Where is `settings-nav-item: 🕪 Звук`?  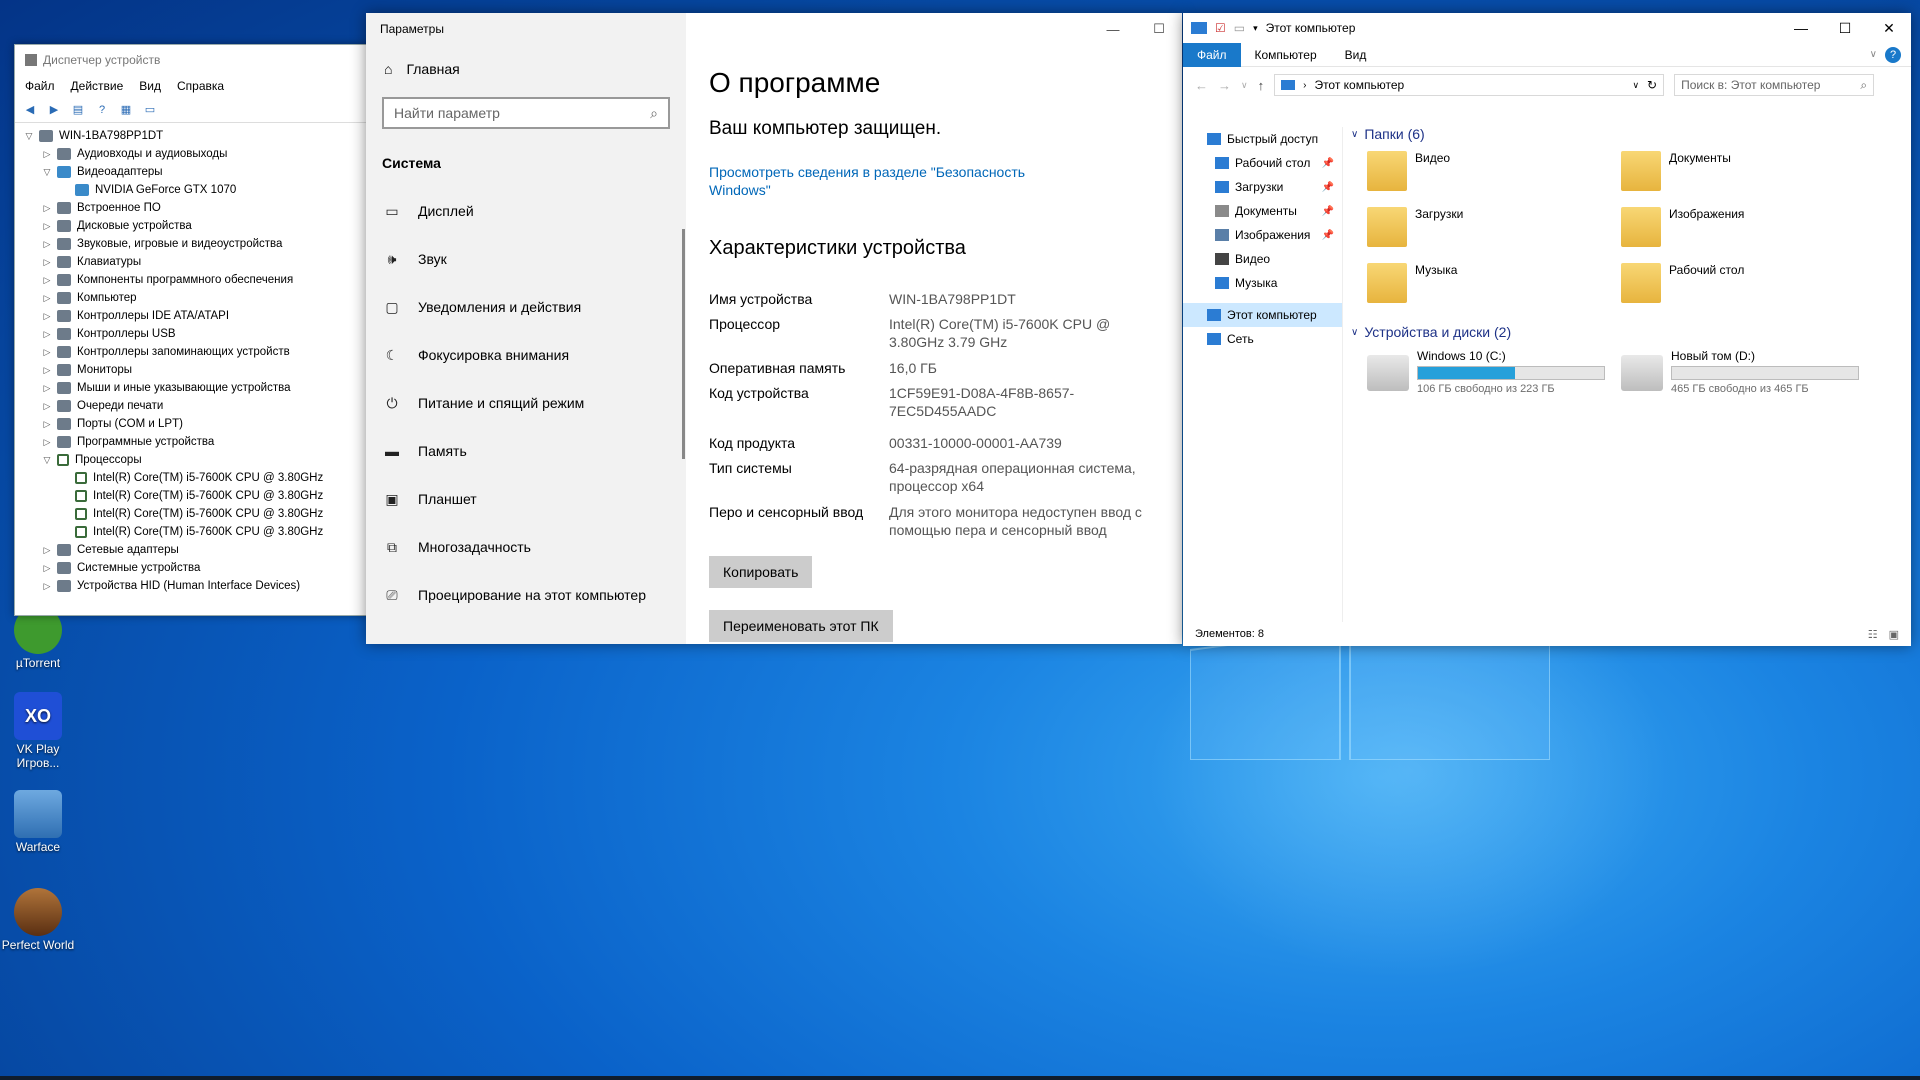 settings-nav-item: 🕪 Звук is located at coordinates (526, 259).